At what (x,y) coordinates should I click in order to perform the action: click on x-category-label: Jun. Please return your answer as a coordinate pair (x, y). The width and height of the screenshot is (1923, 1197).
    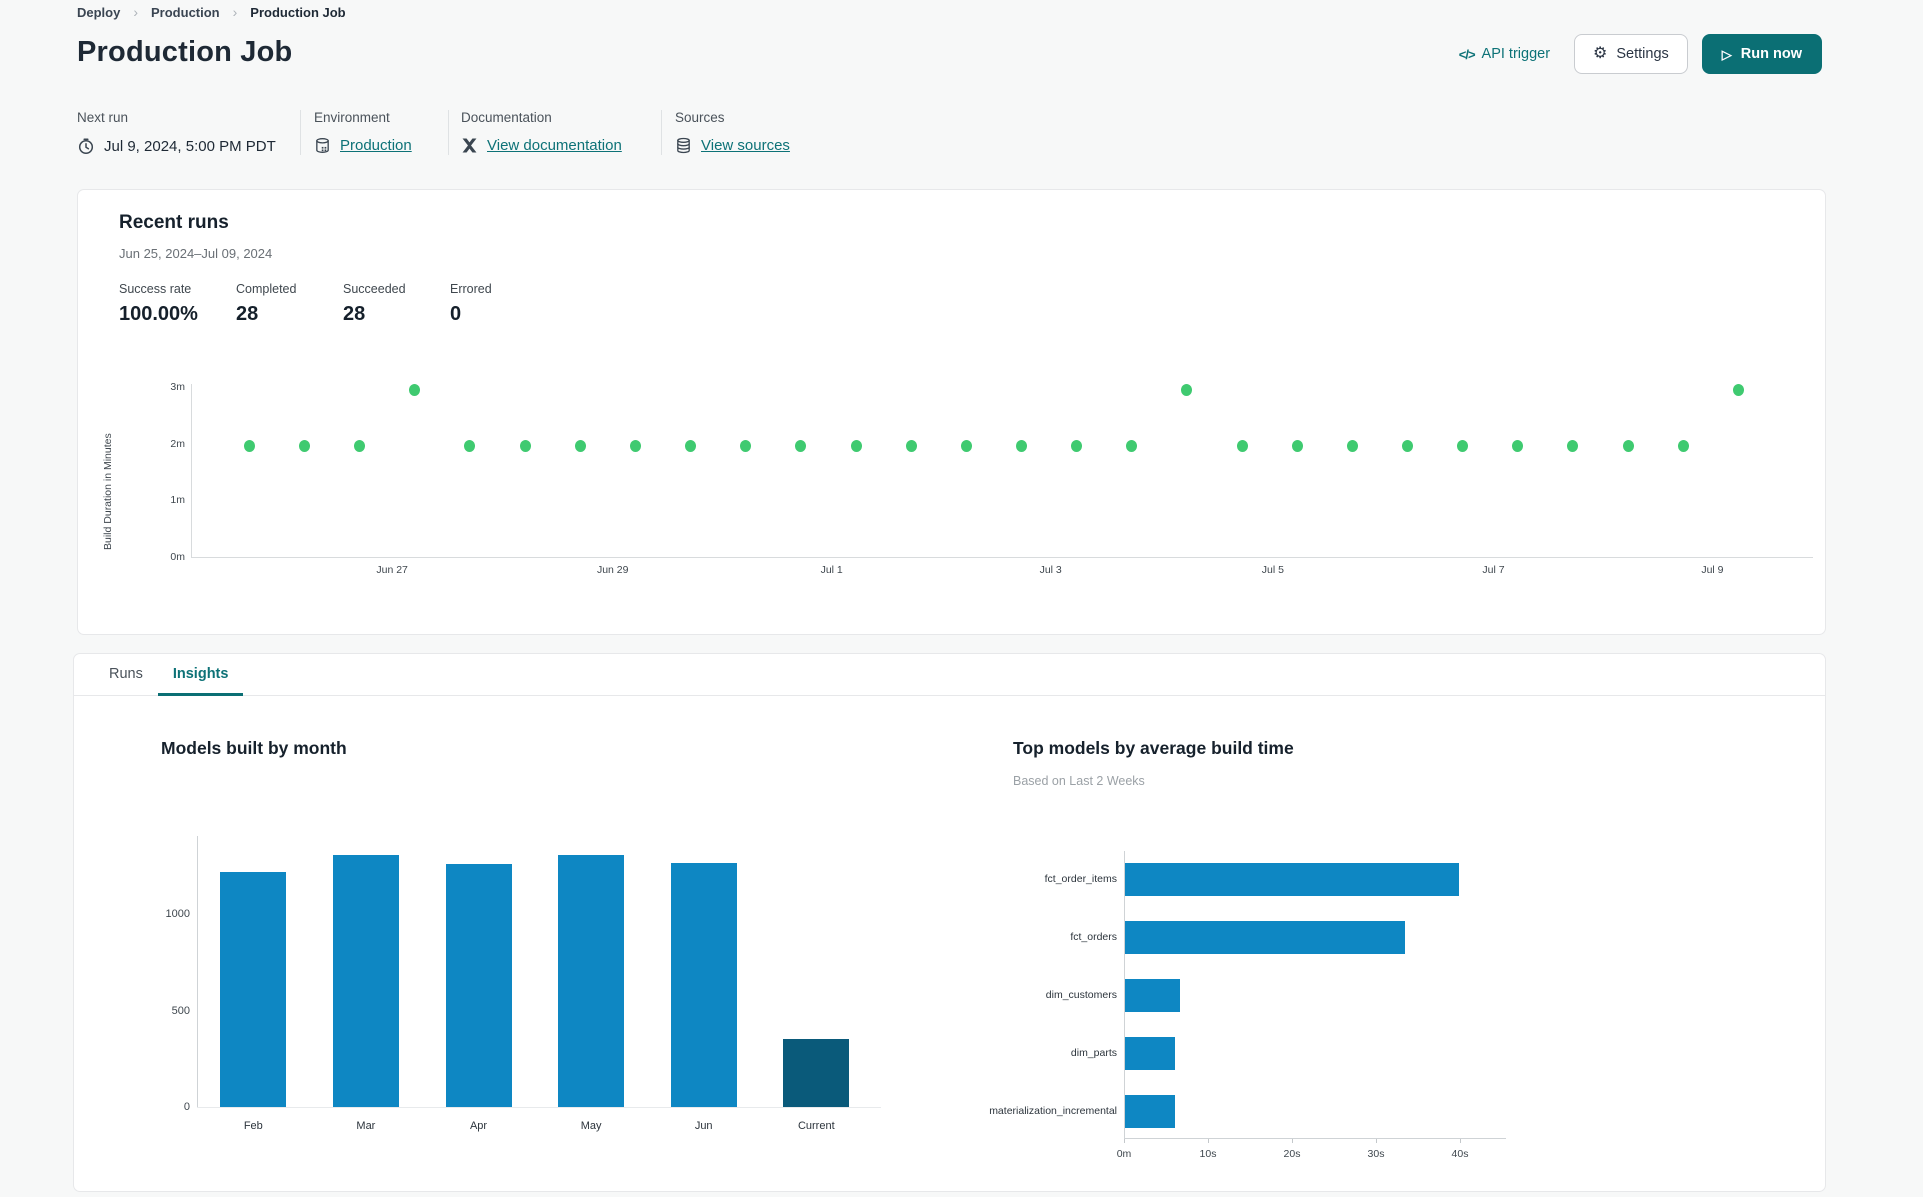
    Looking at the image, I should click on (703, 1126).